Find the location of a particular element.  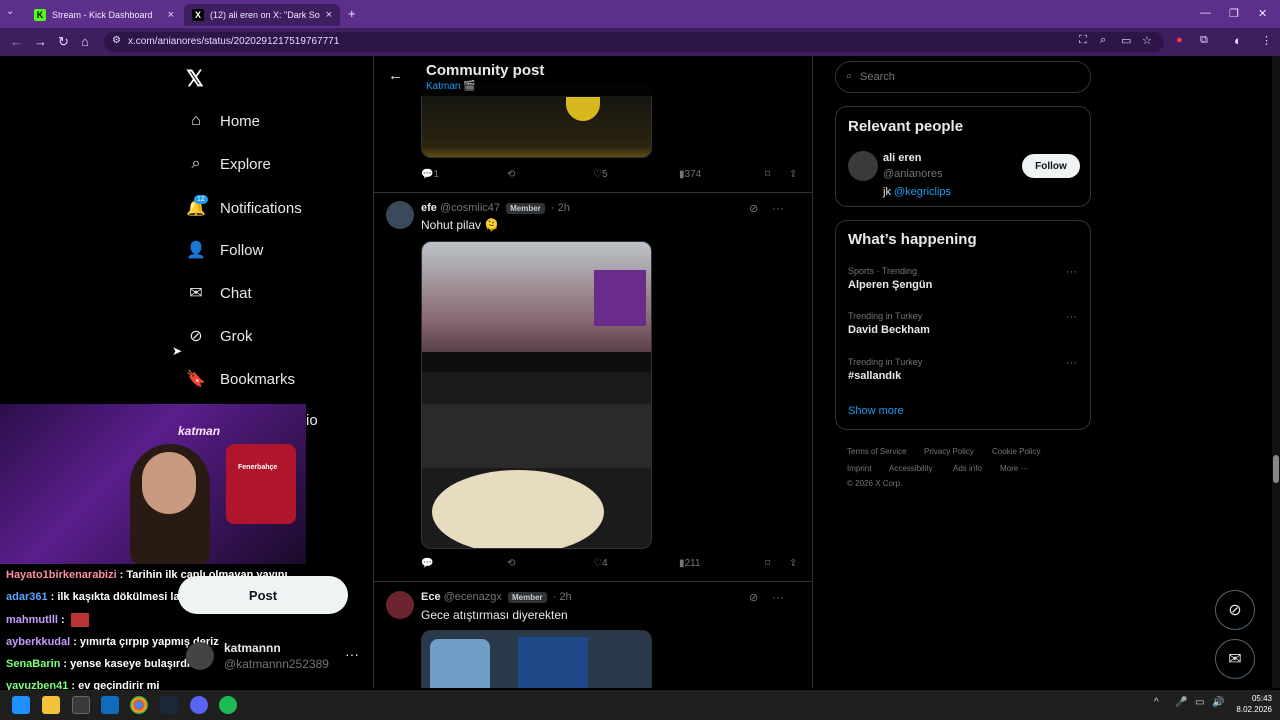

footer-link: Terms of Service is located at coordinates (877, 451).